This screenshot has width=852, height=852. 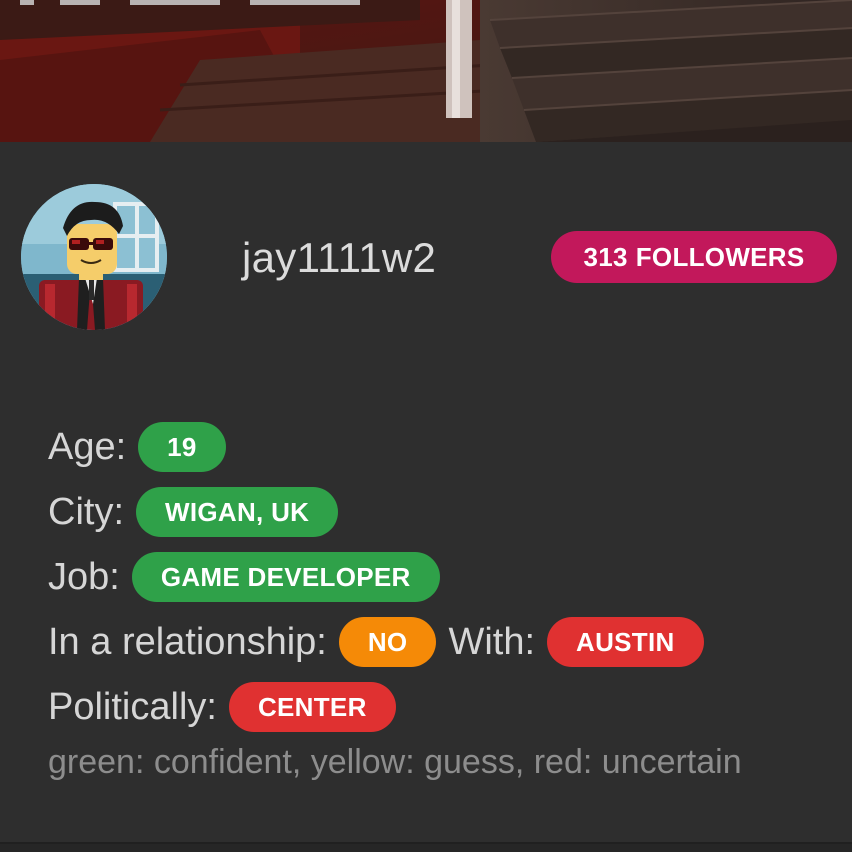 I want to click on relationship-row: In a relationship: NO With: AUSTIN, so click(x=376, y=642).